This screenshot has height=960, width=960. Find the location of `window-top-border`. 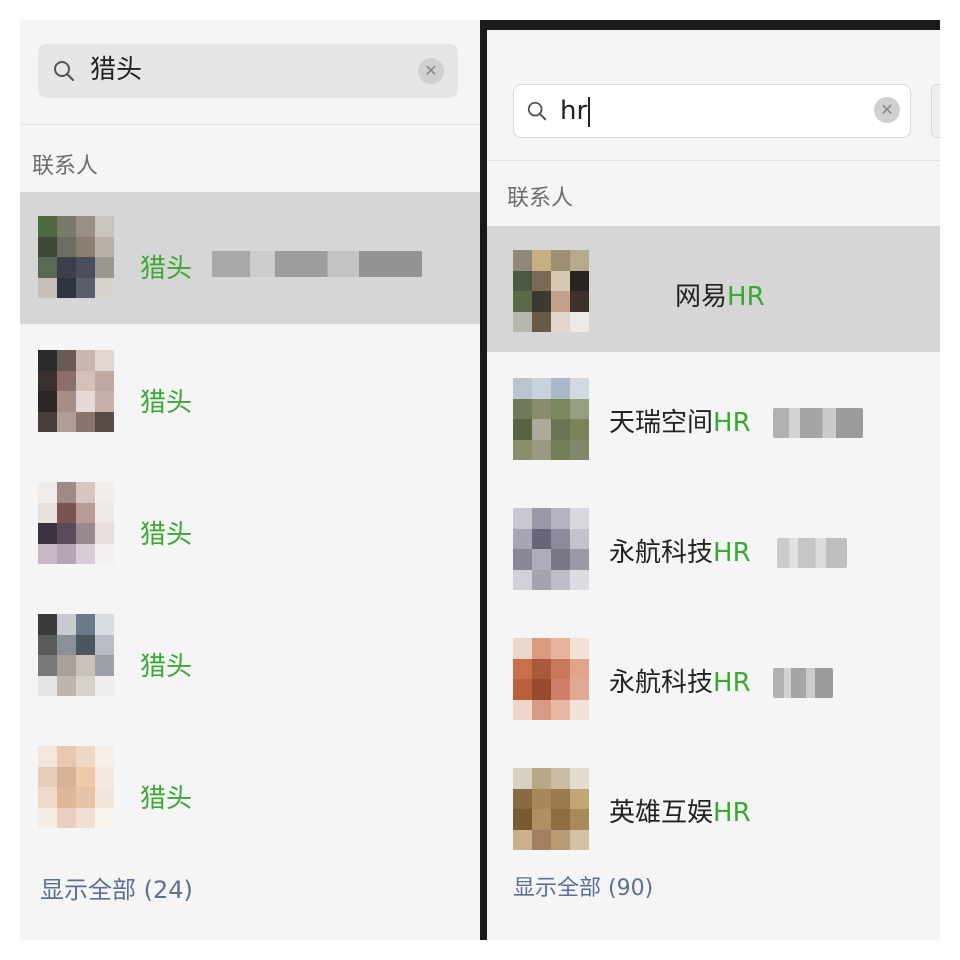

window-top-border is located at coordinates (713, 25).